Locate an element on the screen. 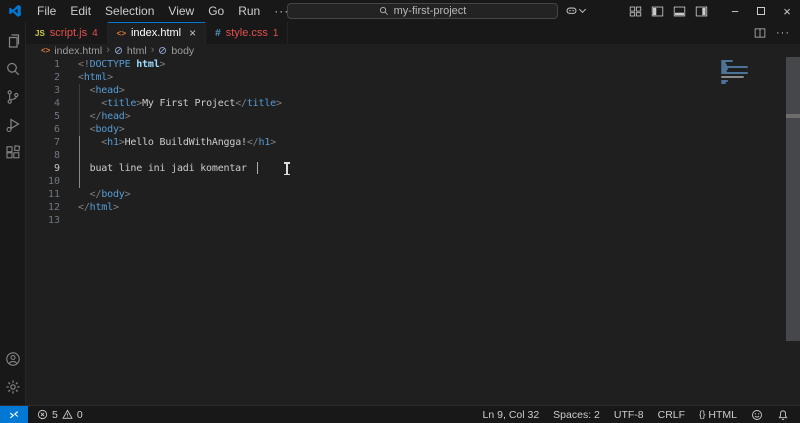 The width and height of the screenshot is (800, 423). notifications-bell is located at coordinates (783, 415).